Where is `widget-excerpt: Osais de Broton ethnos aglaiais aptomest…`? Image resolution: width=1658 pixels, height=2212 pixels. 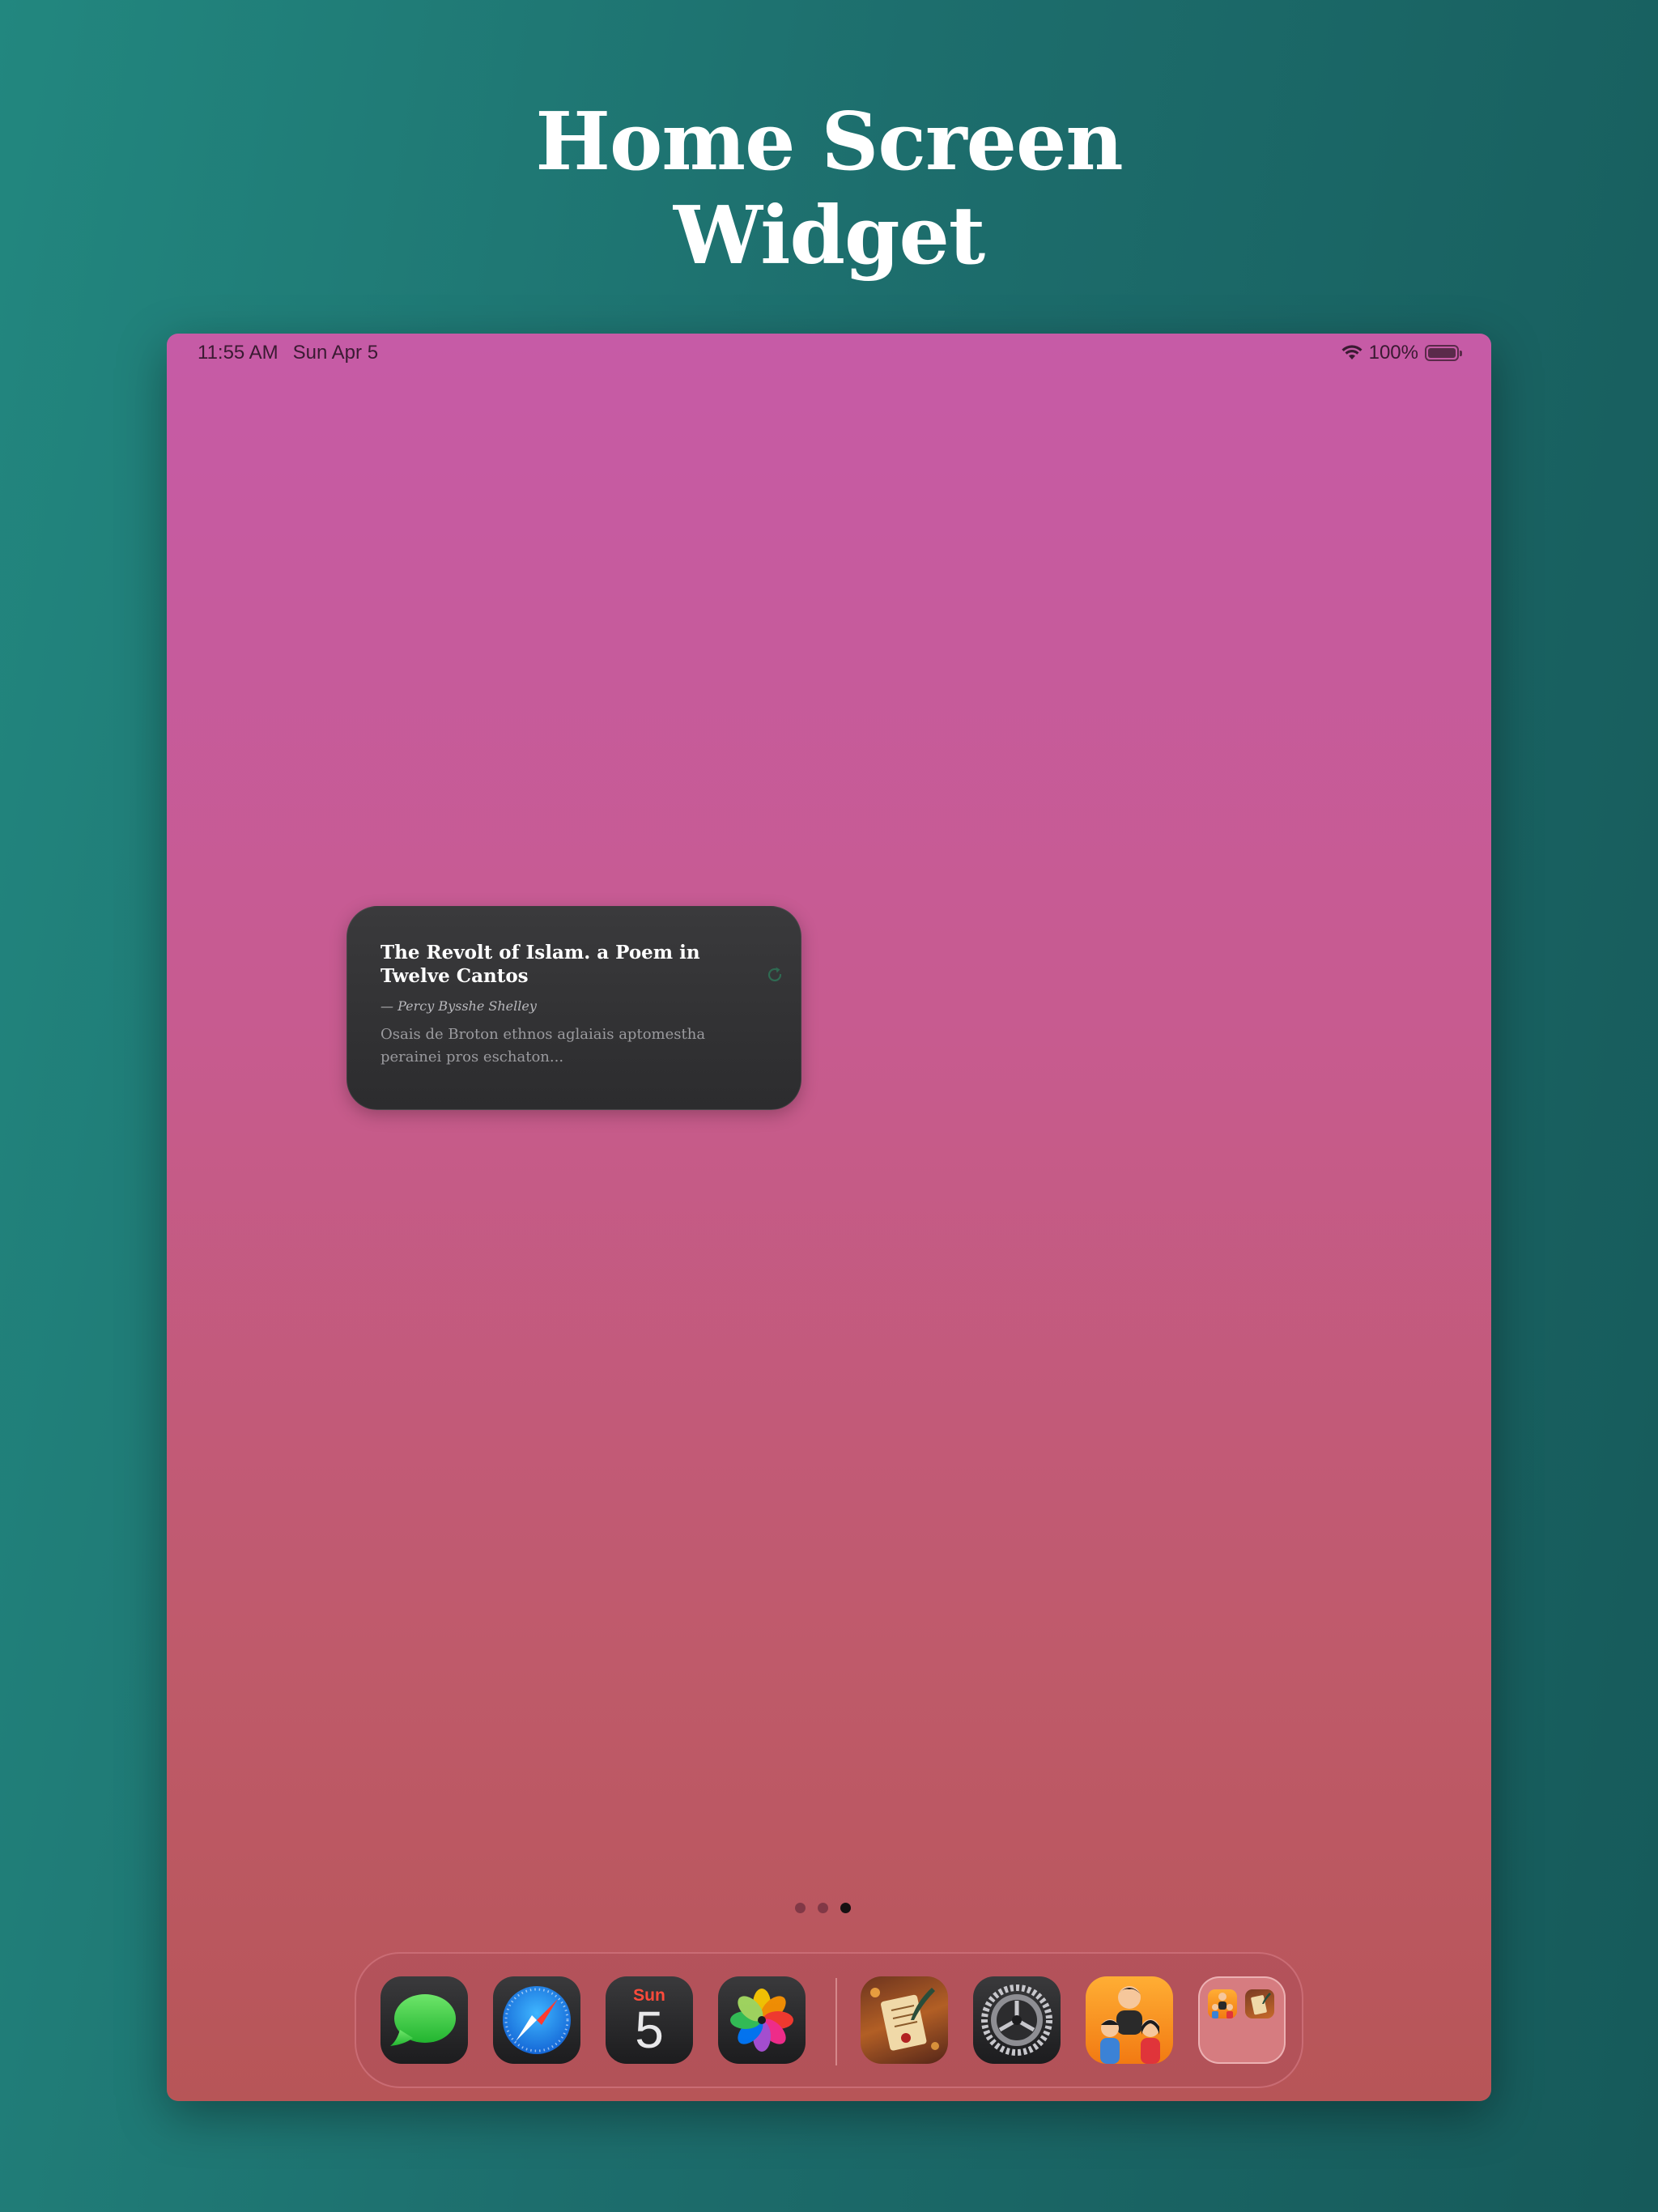 widget-excerpt: Osais de Broton ethnos aglaiais aptomest… is located at coordinates (543, 1046).